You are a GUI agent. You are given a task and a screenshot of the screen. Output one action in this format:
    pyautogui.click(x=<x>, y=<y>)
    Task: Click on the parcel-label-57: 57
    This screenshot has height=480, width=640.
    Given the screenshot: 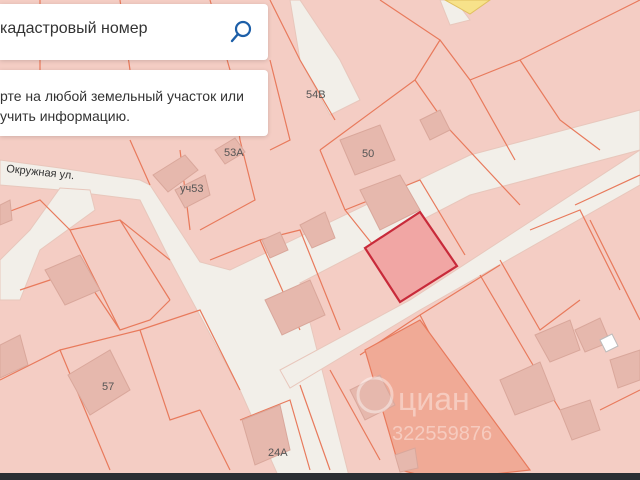 What is the action you would take?
    pyautogui.click(x=108, y=387)
    